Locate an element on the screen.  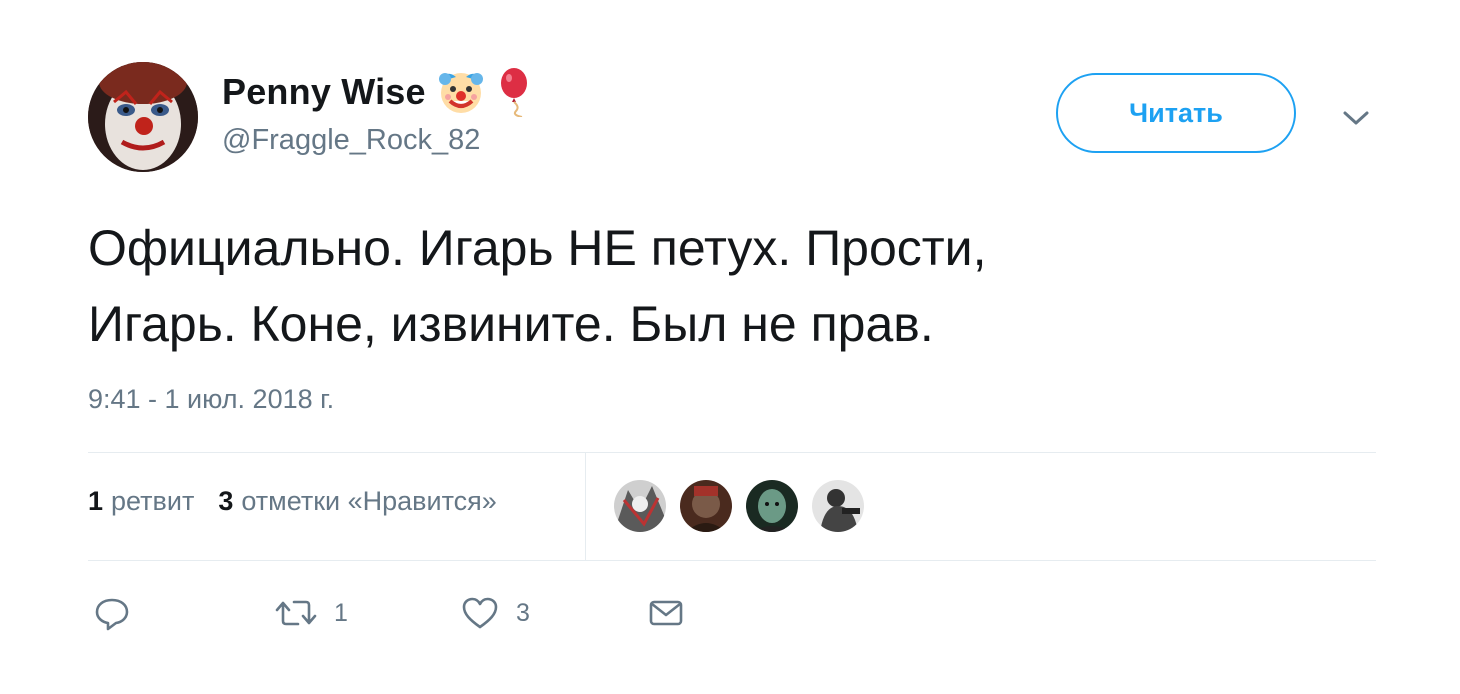
follow-button: Читать is located at coordinates (1176, 113).